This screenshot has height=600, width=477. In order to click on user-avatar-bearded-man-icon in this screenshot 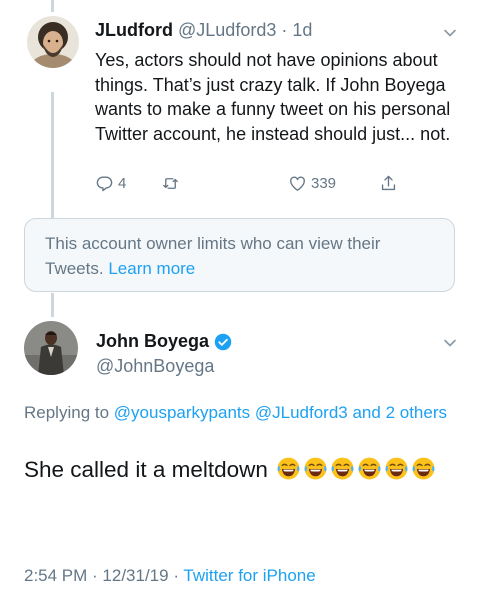, I will do `click(53, 42)`.